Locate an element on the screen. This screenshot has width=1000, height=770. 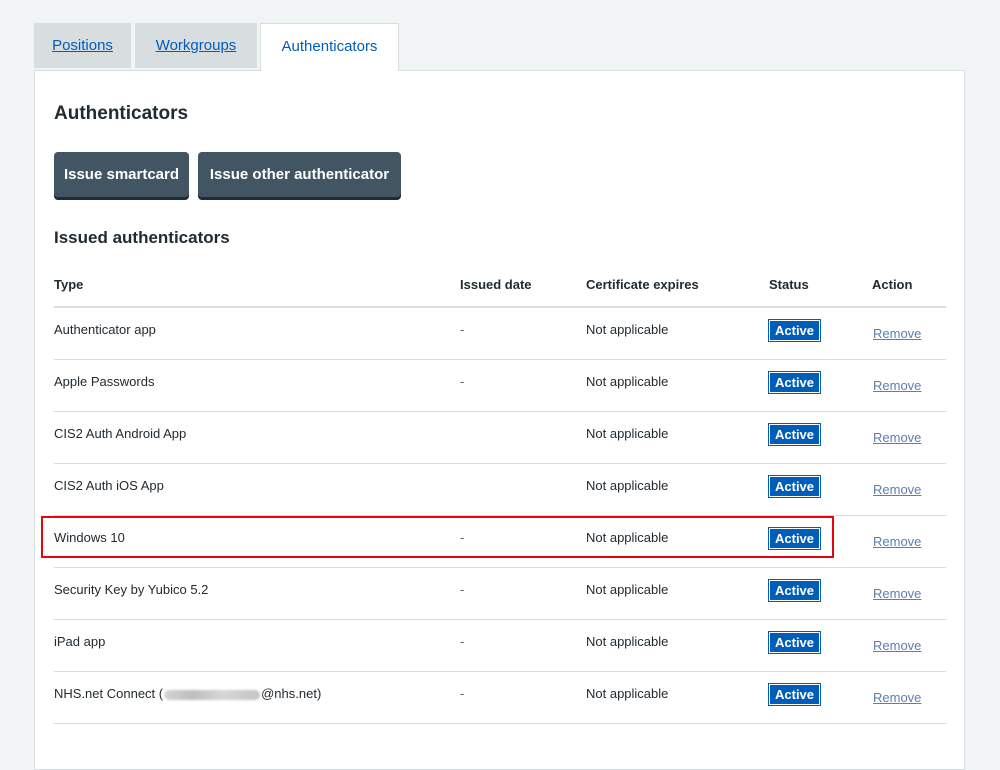
header-action: Action is located at coordinates (892, 284).